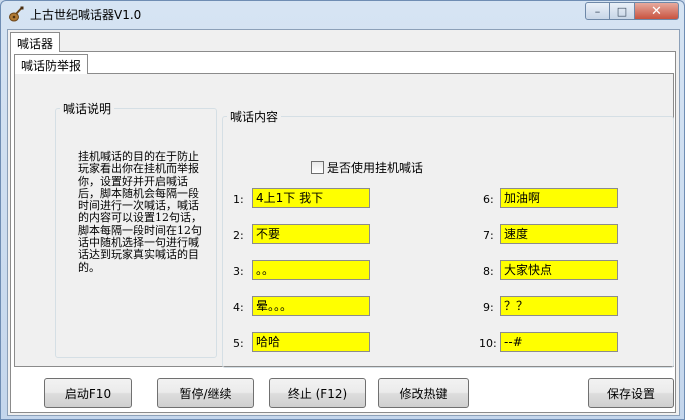  I want to click on minimize-button: –, so click(597, 11).